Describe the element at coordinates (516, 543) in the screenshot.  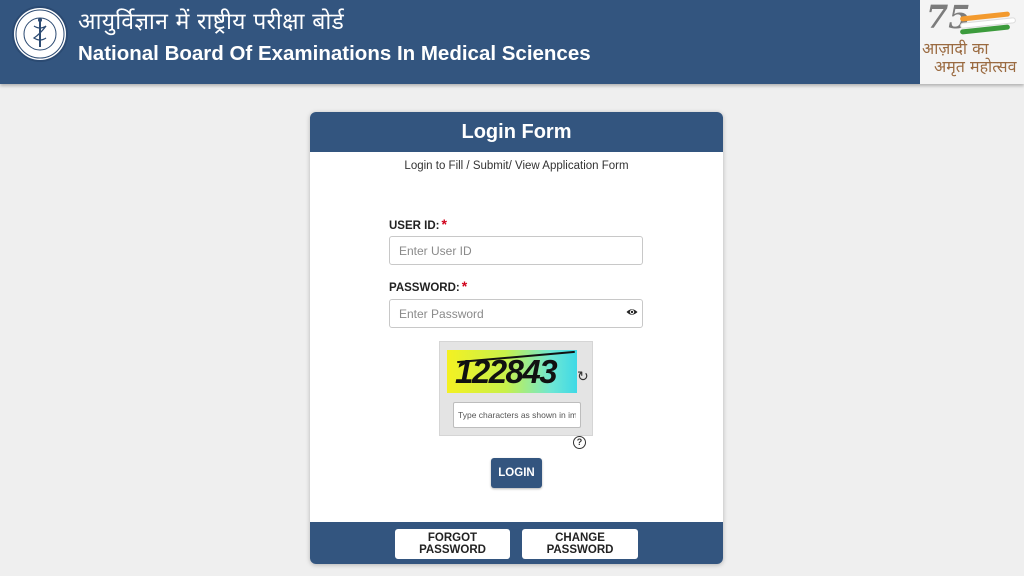
I see `login-card-footer: FORGOT PASSWORD CHANGE PASSWORD` at that location.